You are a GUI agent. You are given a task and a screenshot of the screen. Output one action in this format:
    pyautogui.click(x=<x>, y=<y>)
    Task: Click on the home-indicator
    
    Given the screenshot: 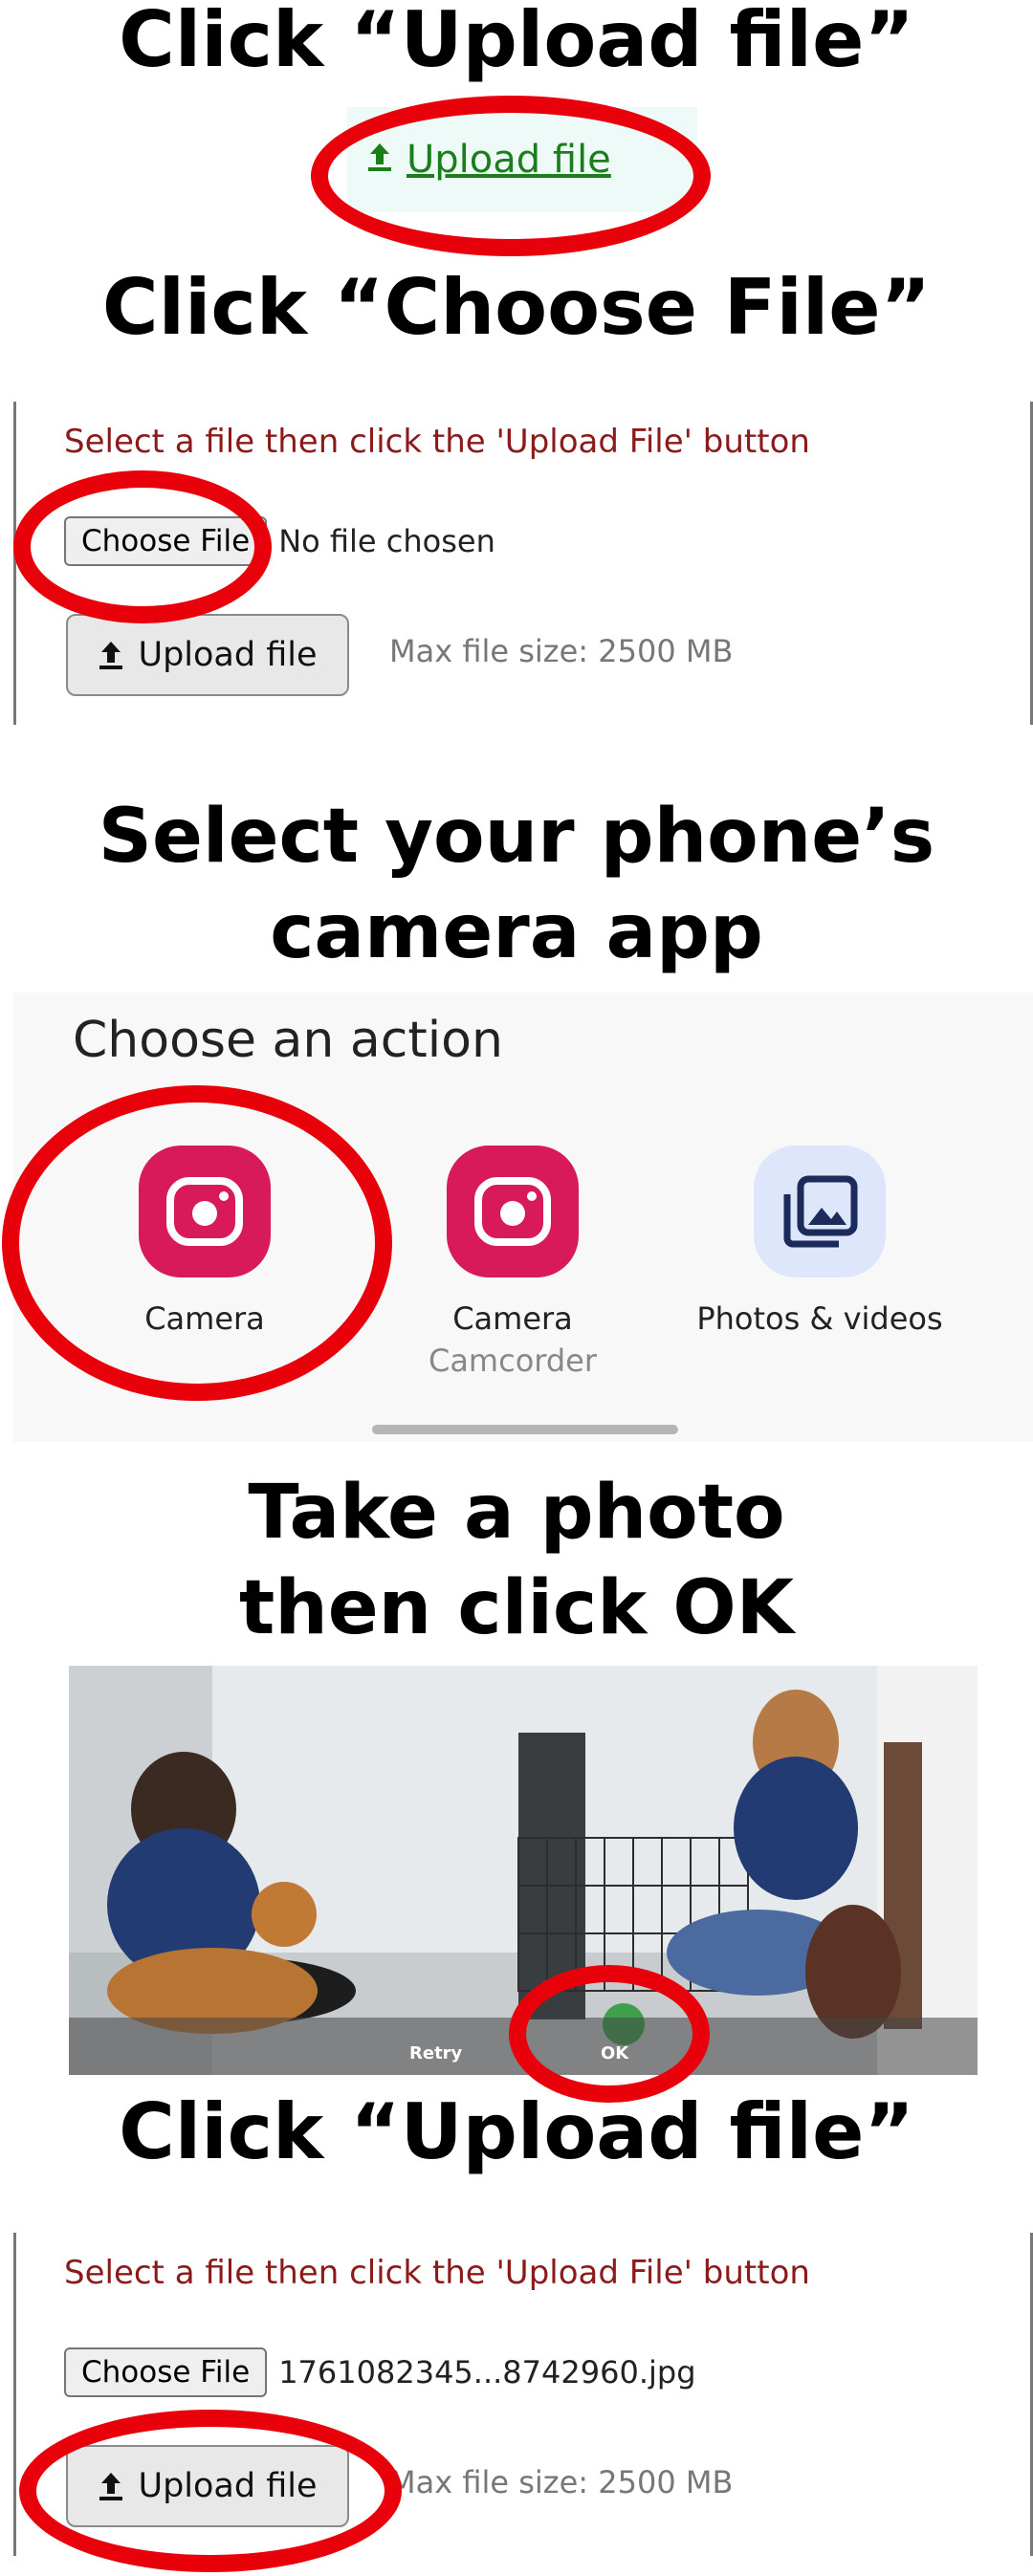 What is the action you would take?
    pyautogui.click(x=525, y=1429)
    